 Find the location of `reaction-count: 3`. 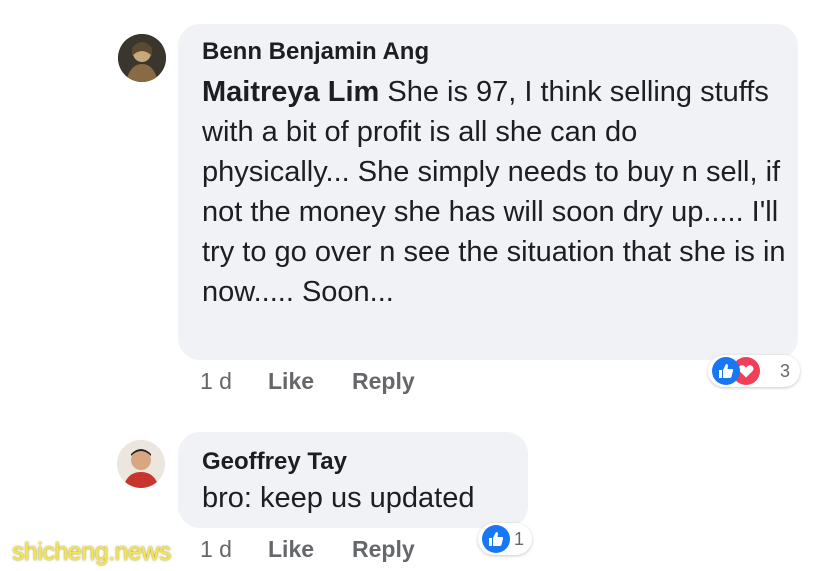

reaction-count: 3 is located at coordinates (785, 371).